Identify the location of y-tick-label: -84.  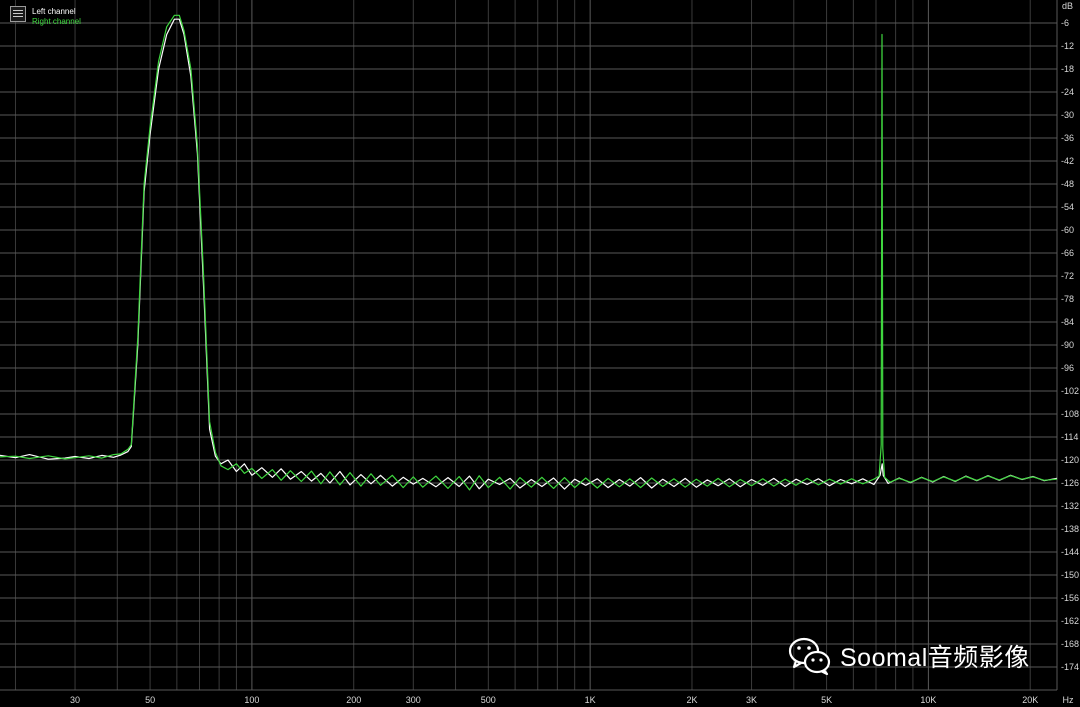
(1067, 322).